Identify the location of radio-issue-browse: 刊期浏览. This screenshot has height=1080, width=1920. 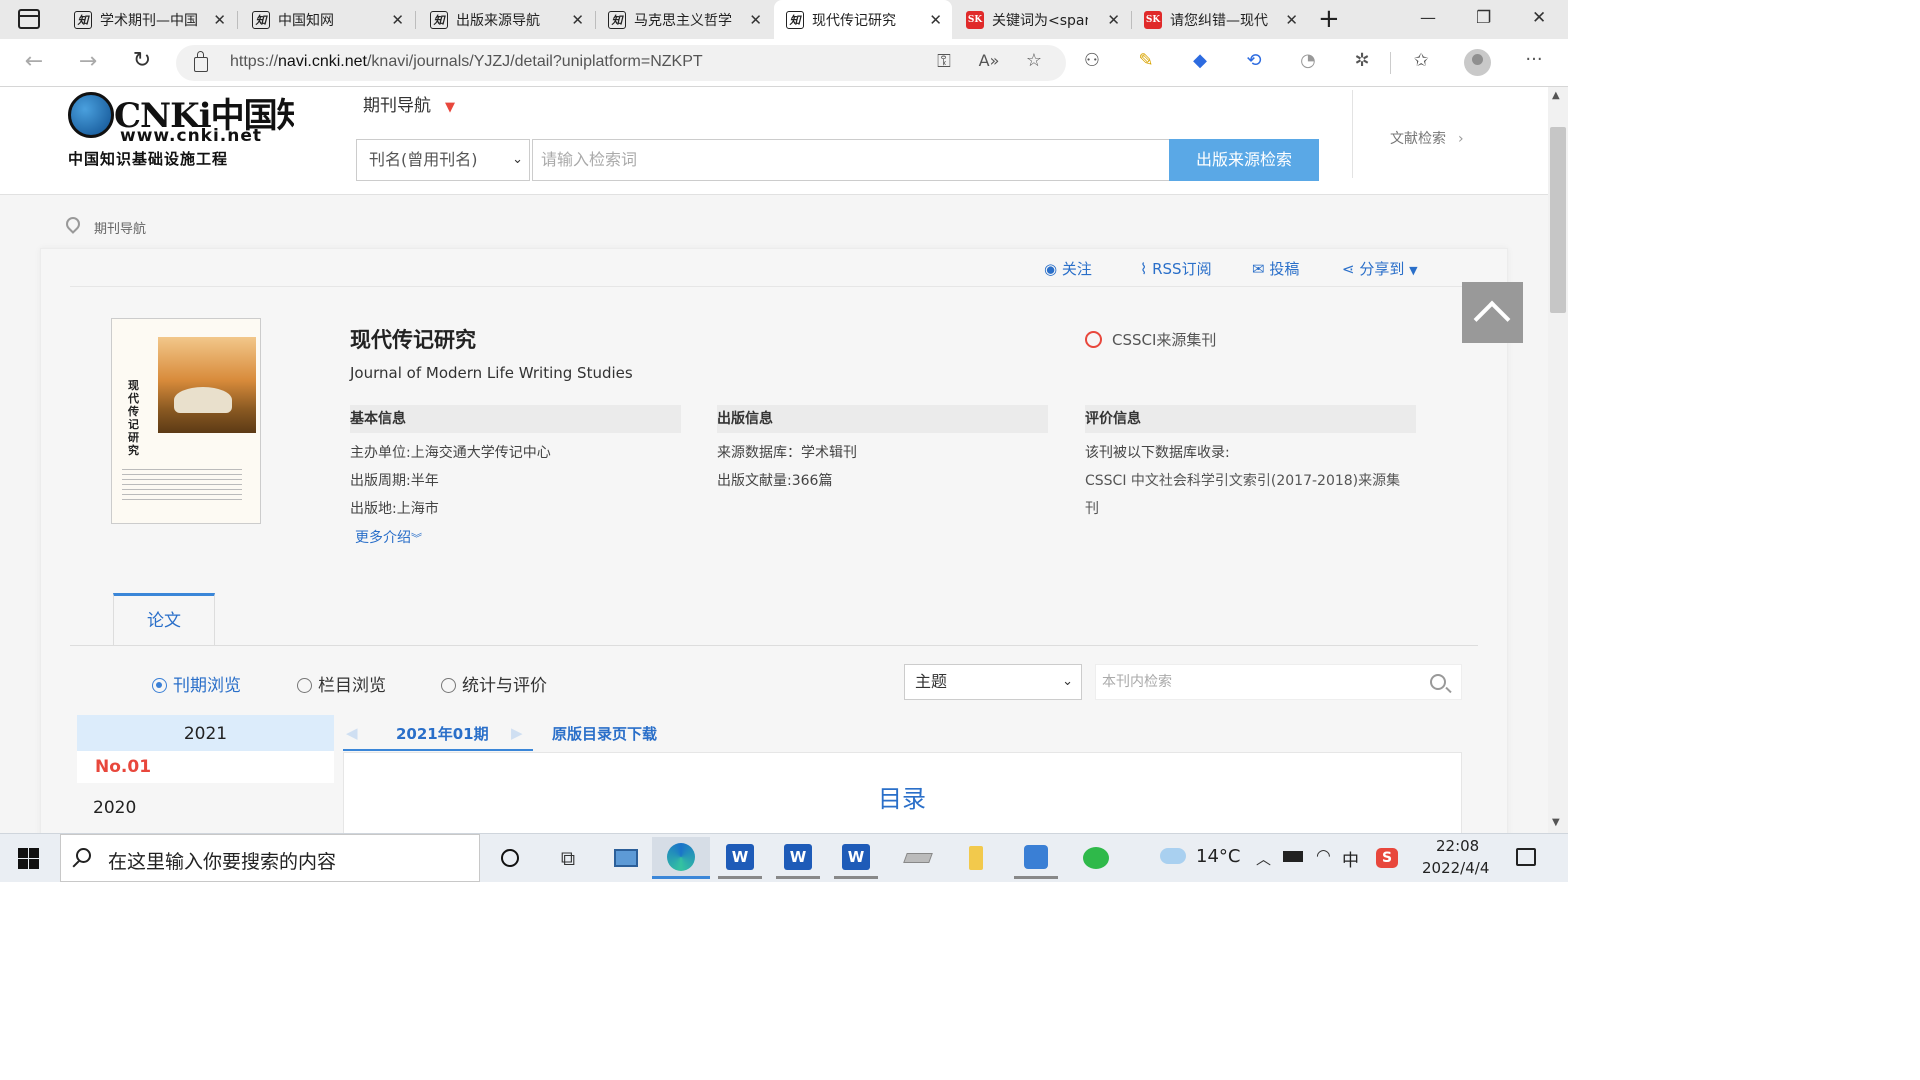
(196, 683).